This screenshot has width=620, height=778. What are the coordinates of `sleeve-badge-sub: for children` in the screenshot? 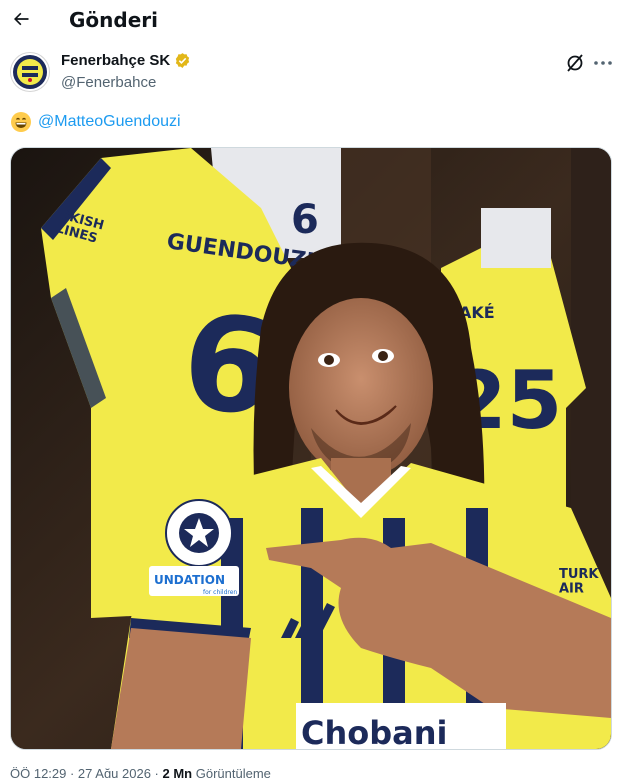 It's located at (220, 592).